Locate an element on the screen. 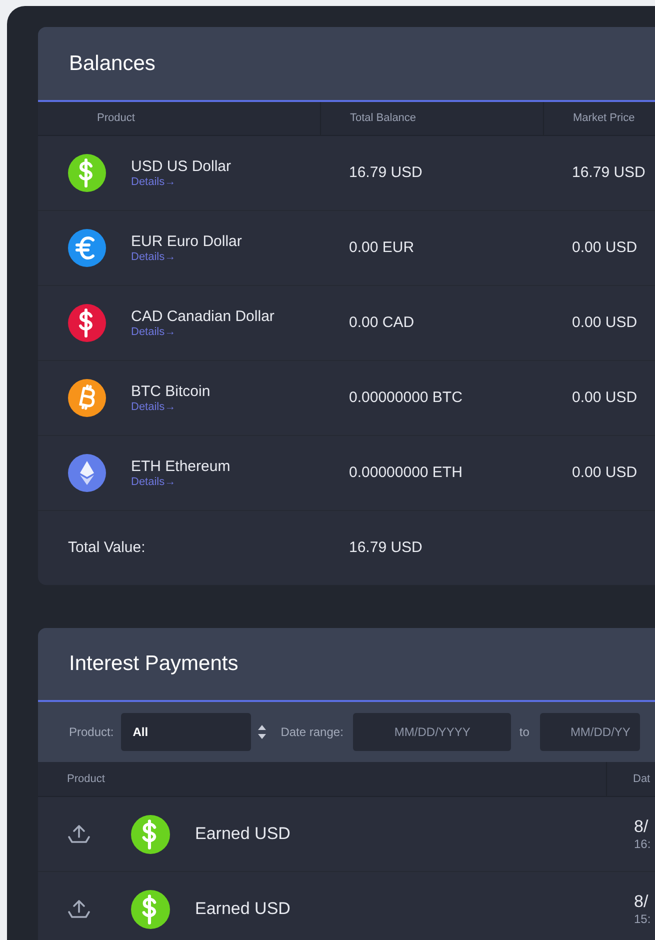 The image size is (655, 940). date-from-field: MM/DD/YYYY is located at coordinates (432, 732).